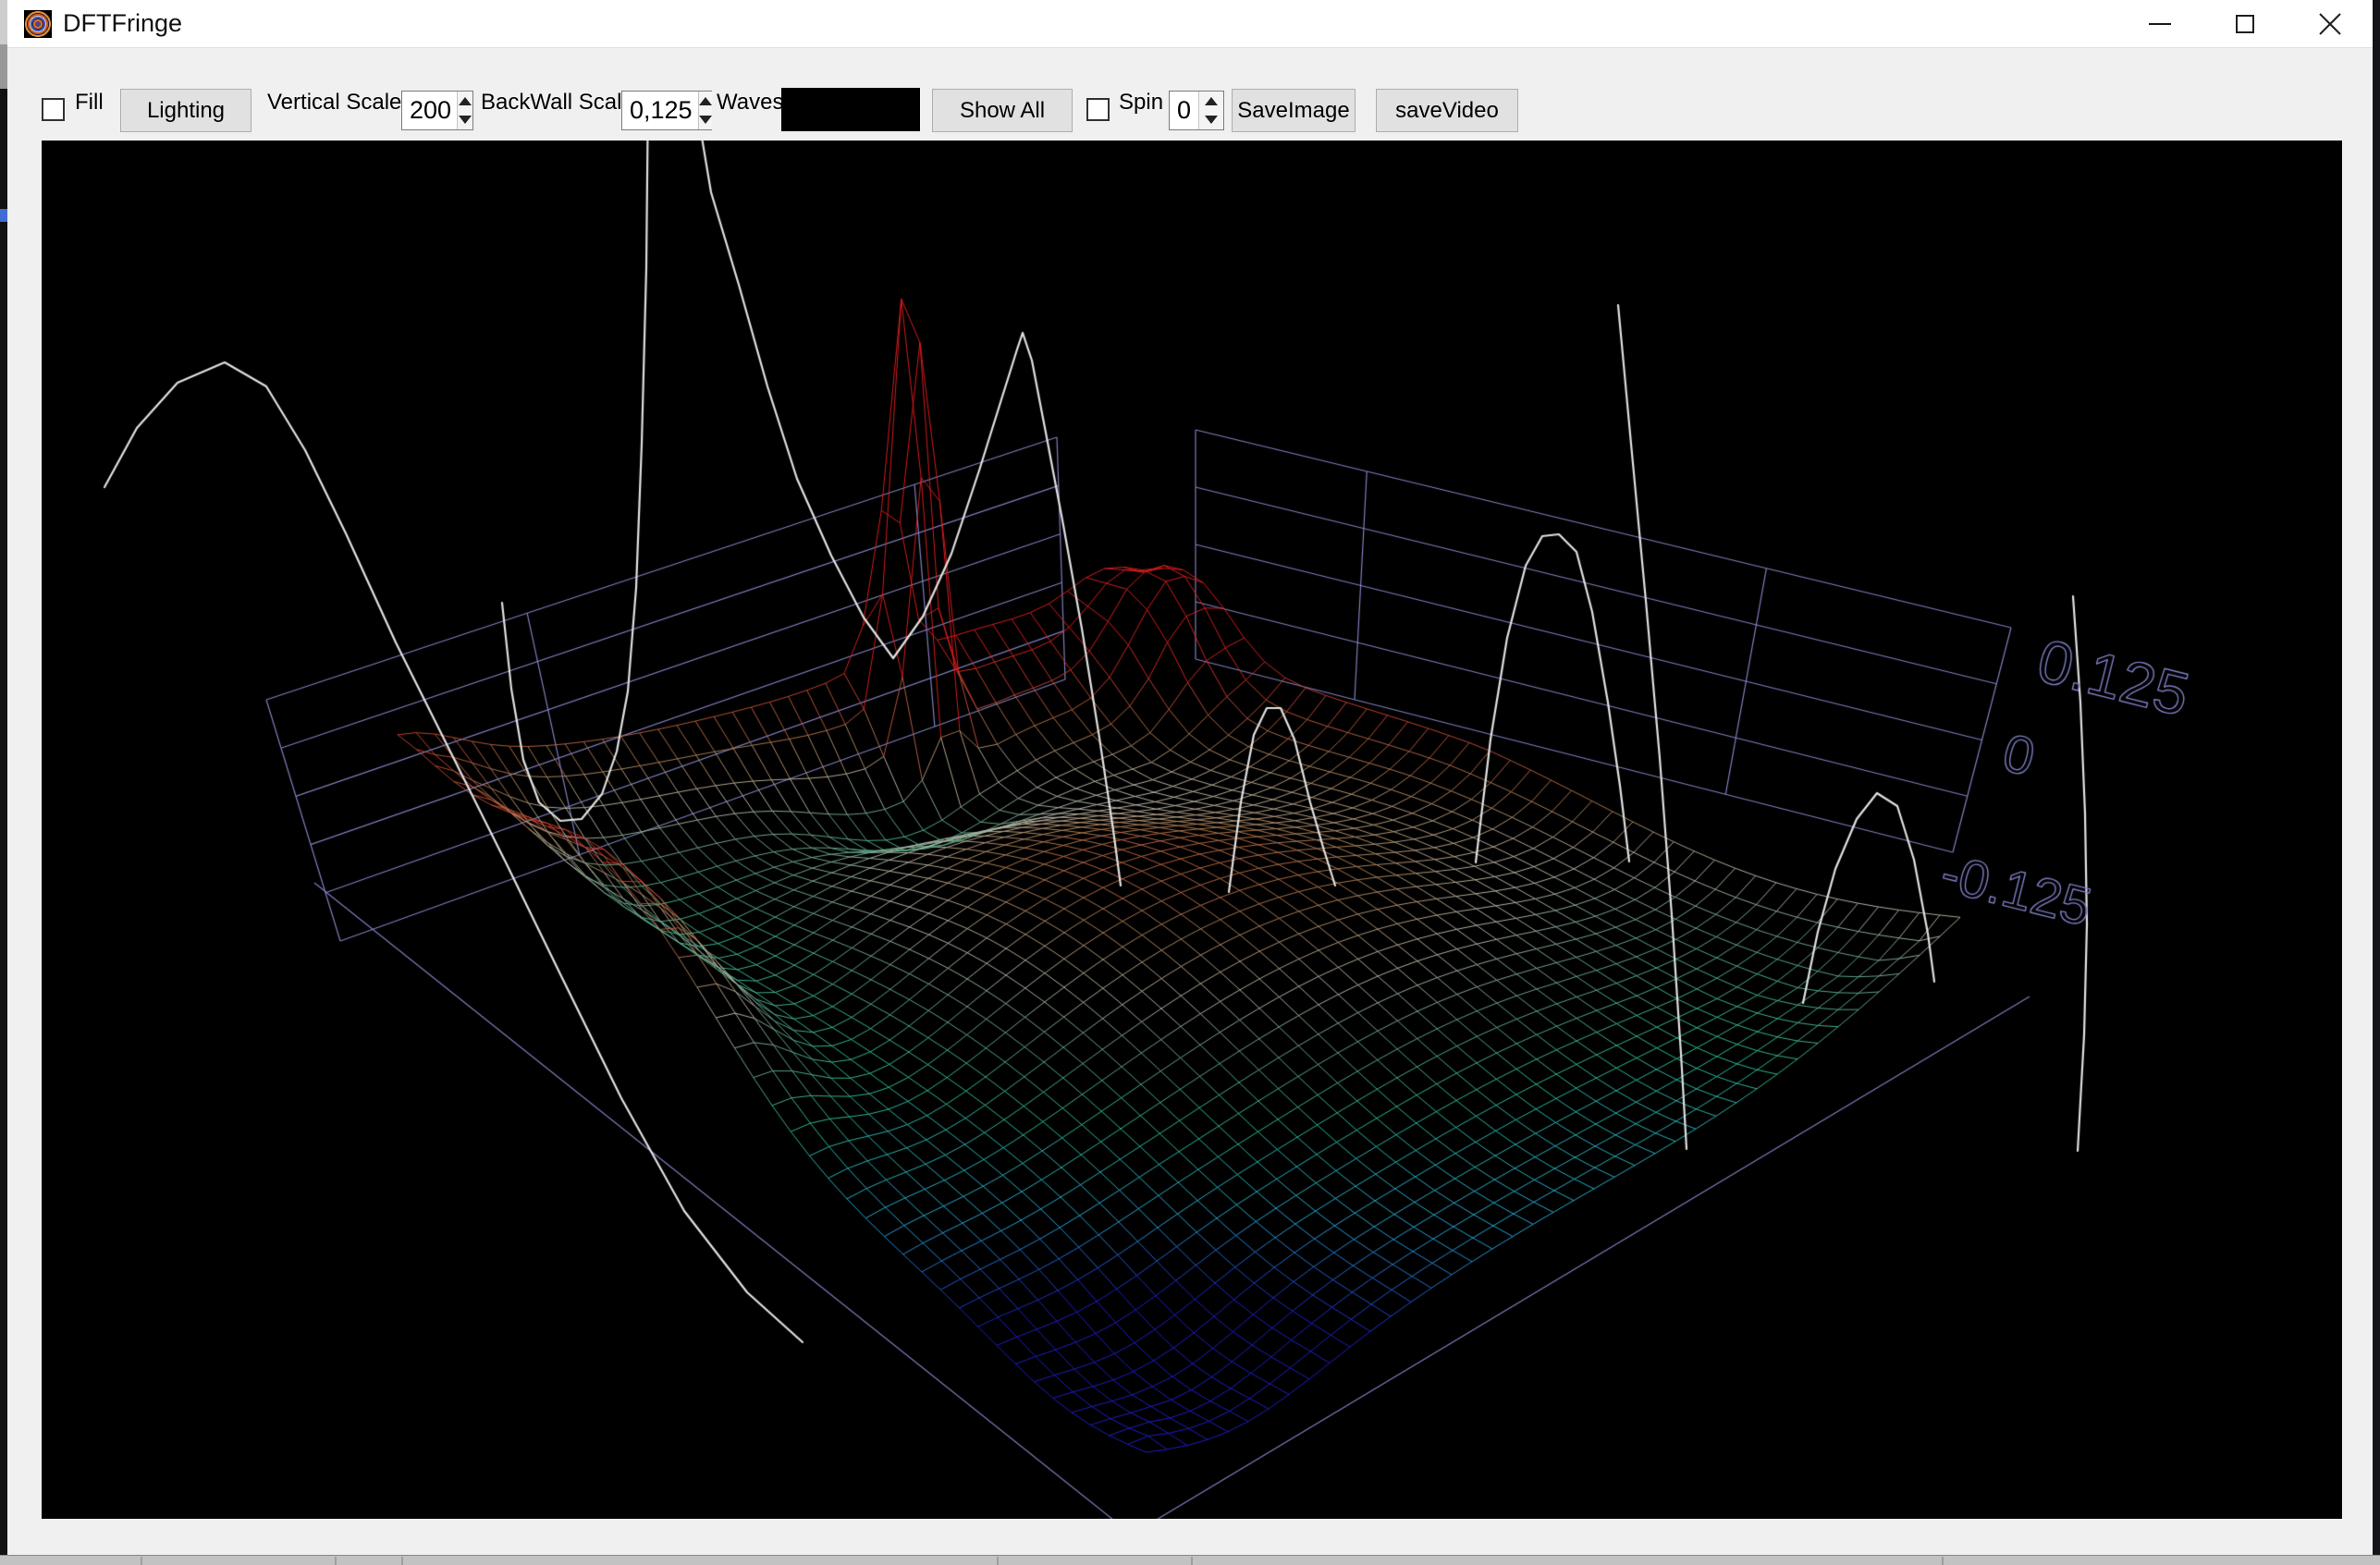 This screenshot has width=2380, height=1565. What do you see at coordinates (38, 24) in the screenshot?
I see `app-icon` at bounding box center [38, 24].